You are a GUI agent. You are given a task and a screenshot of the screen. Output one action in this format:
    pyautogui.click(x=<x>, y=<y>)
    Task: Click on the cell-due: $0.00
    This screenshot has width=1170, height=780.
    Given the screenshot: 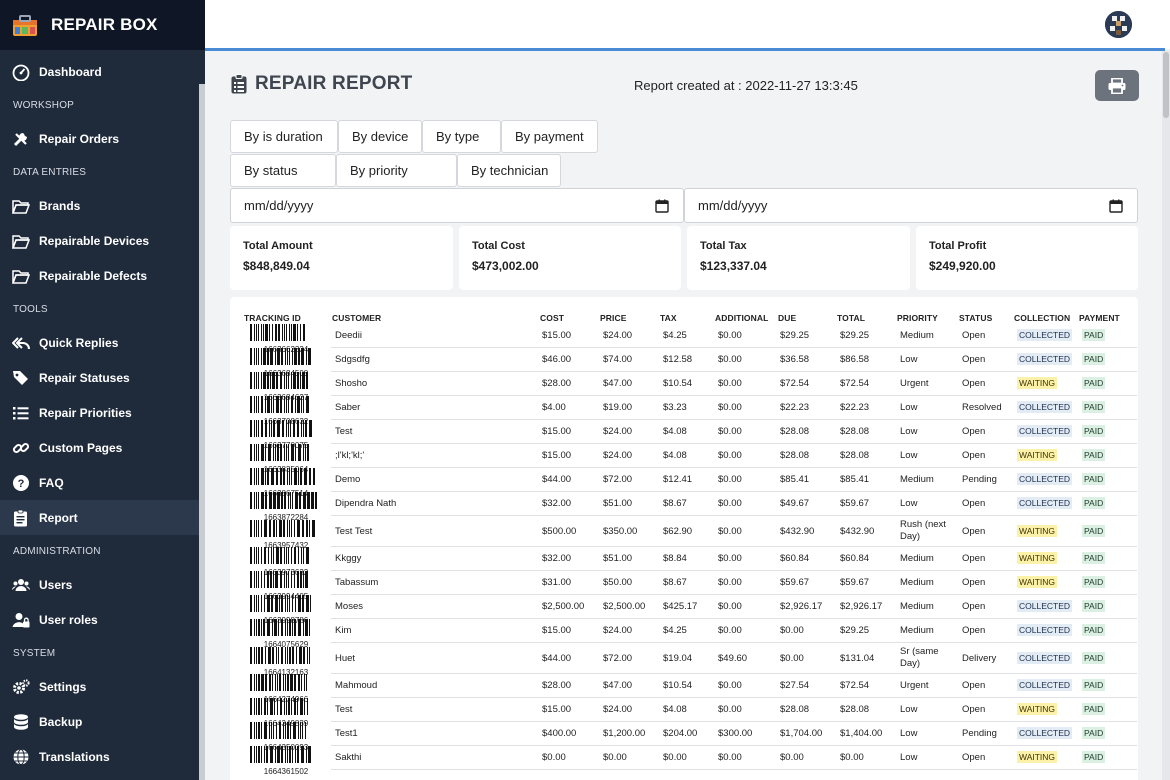 What is the action you would take?
    pyautogui.click(x=792, y=630)
    